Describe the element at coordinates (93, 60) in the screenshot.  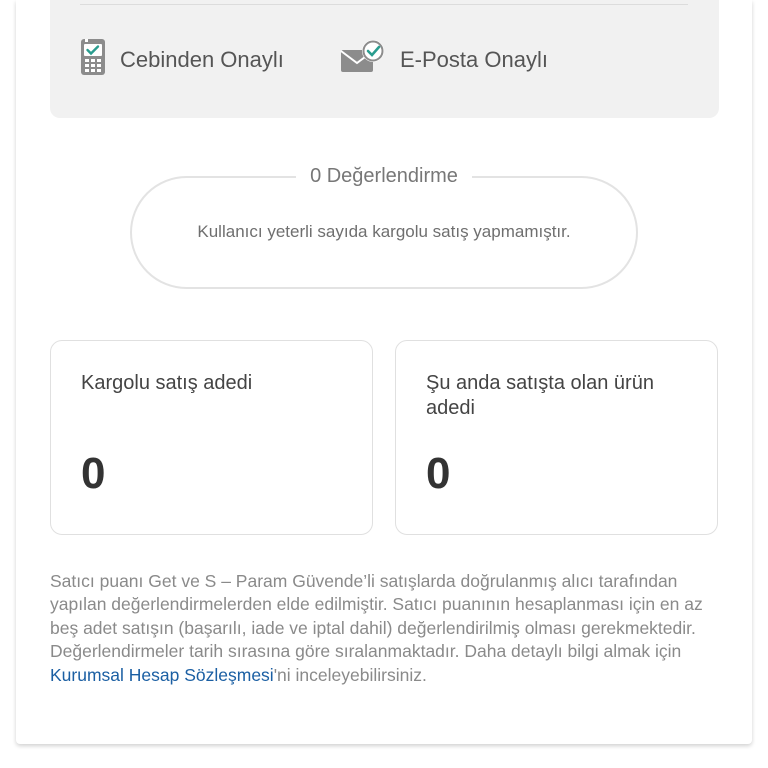
I see `phone-check-icon` at that location.